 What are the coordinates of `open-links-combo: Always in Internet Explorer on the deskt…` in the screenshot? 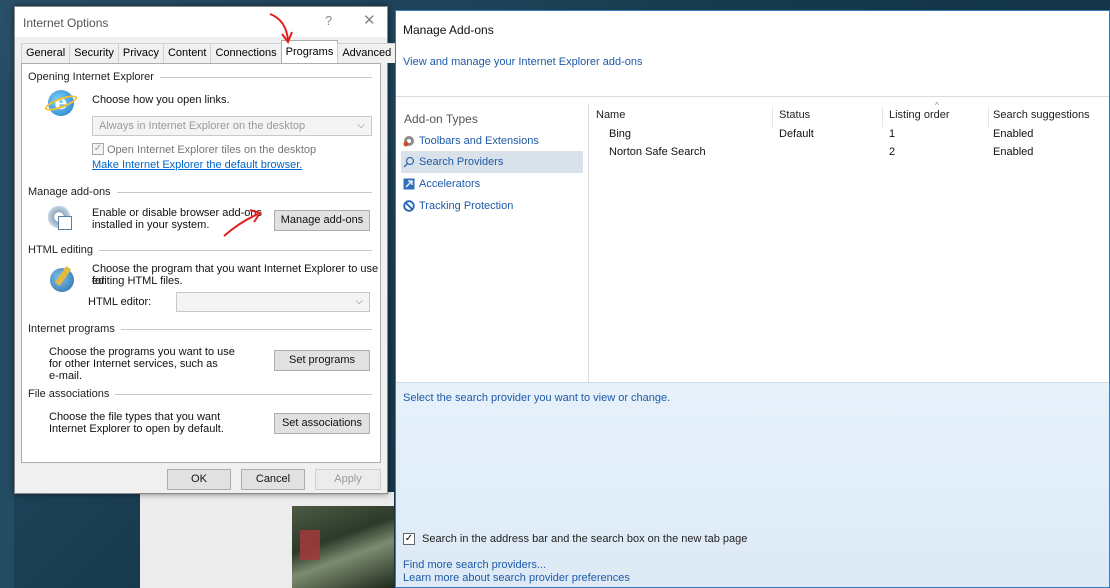 It's located at (232, 126).